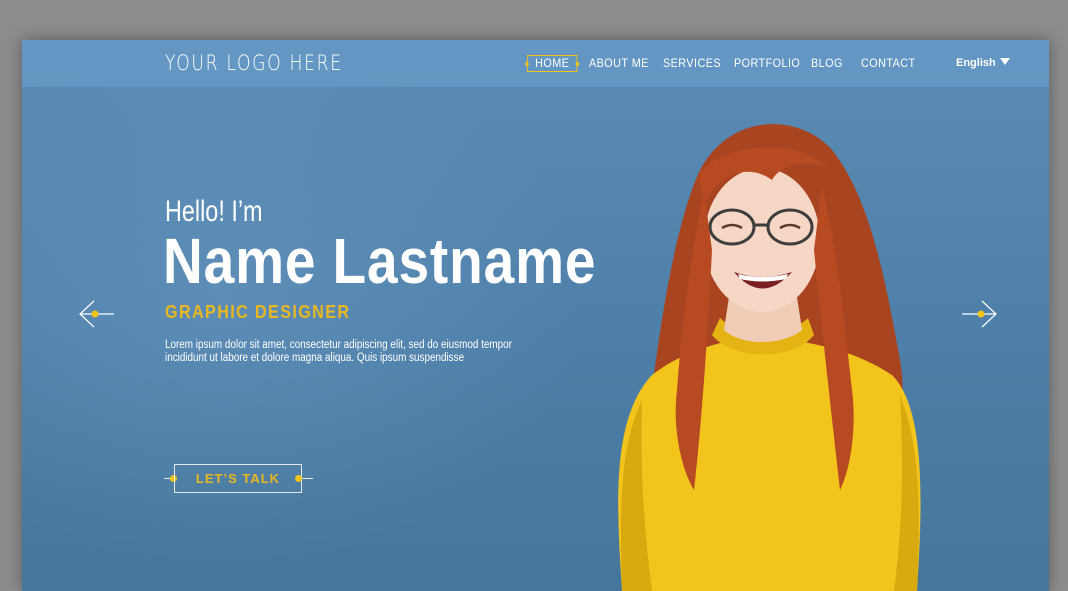 The width and height of the screenshot is (1068, 591). I want to click on nav-home: HOME, so click(552, 63).